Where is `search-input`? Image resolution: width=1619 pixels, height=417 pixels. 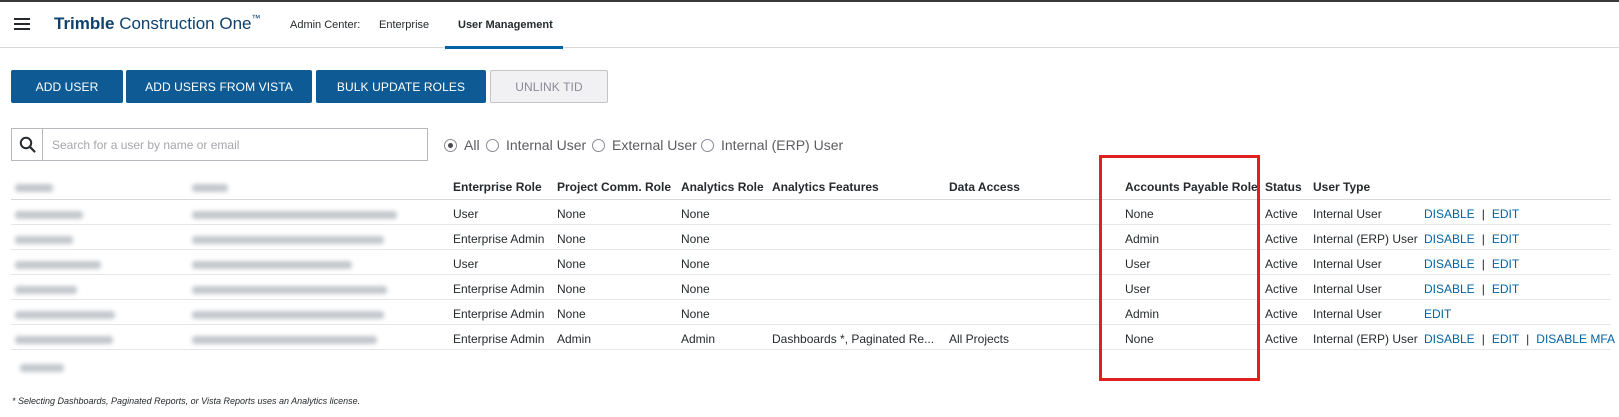
search-input is located at coordinates (232, 145).